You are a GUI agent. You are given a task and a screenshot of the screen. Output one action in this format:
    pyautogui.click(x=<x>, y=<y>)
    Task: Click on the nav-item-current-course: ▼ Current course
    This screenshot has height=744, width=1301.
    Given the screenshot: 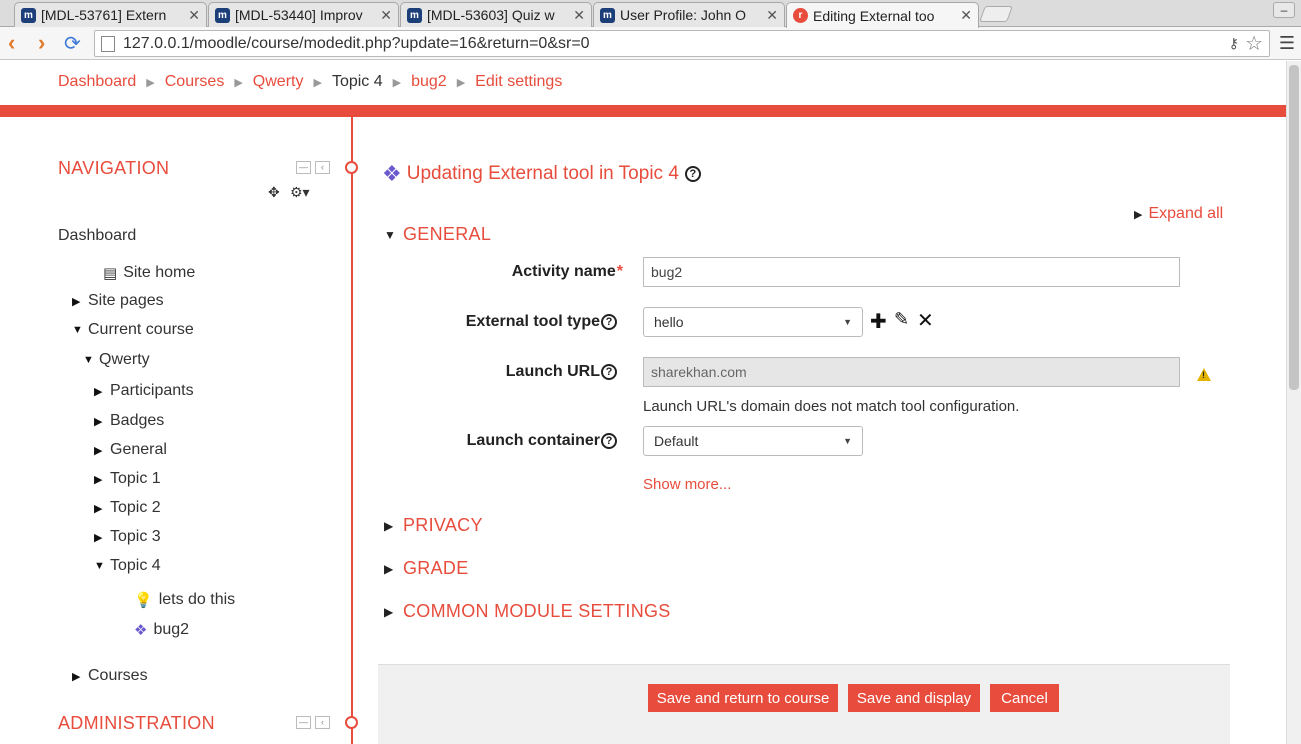 What is the action you would take?
    pyautogui.click(x=133, y=330)
    